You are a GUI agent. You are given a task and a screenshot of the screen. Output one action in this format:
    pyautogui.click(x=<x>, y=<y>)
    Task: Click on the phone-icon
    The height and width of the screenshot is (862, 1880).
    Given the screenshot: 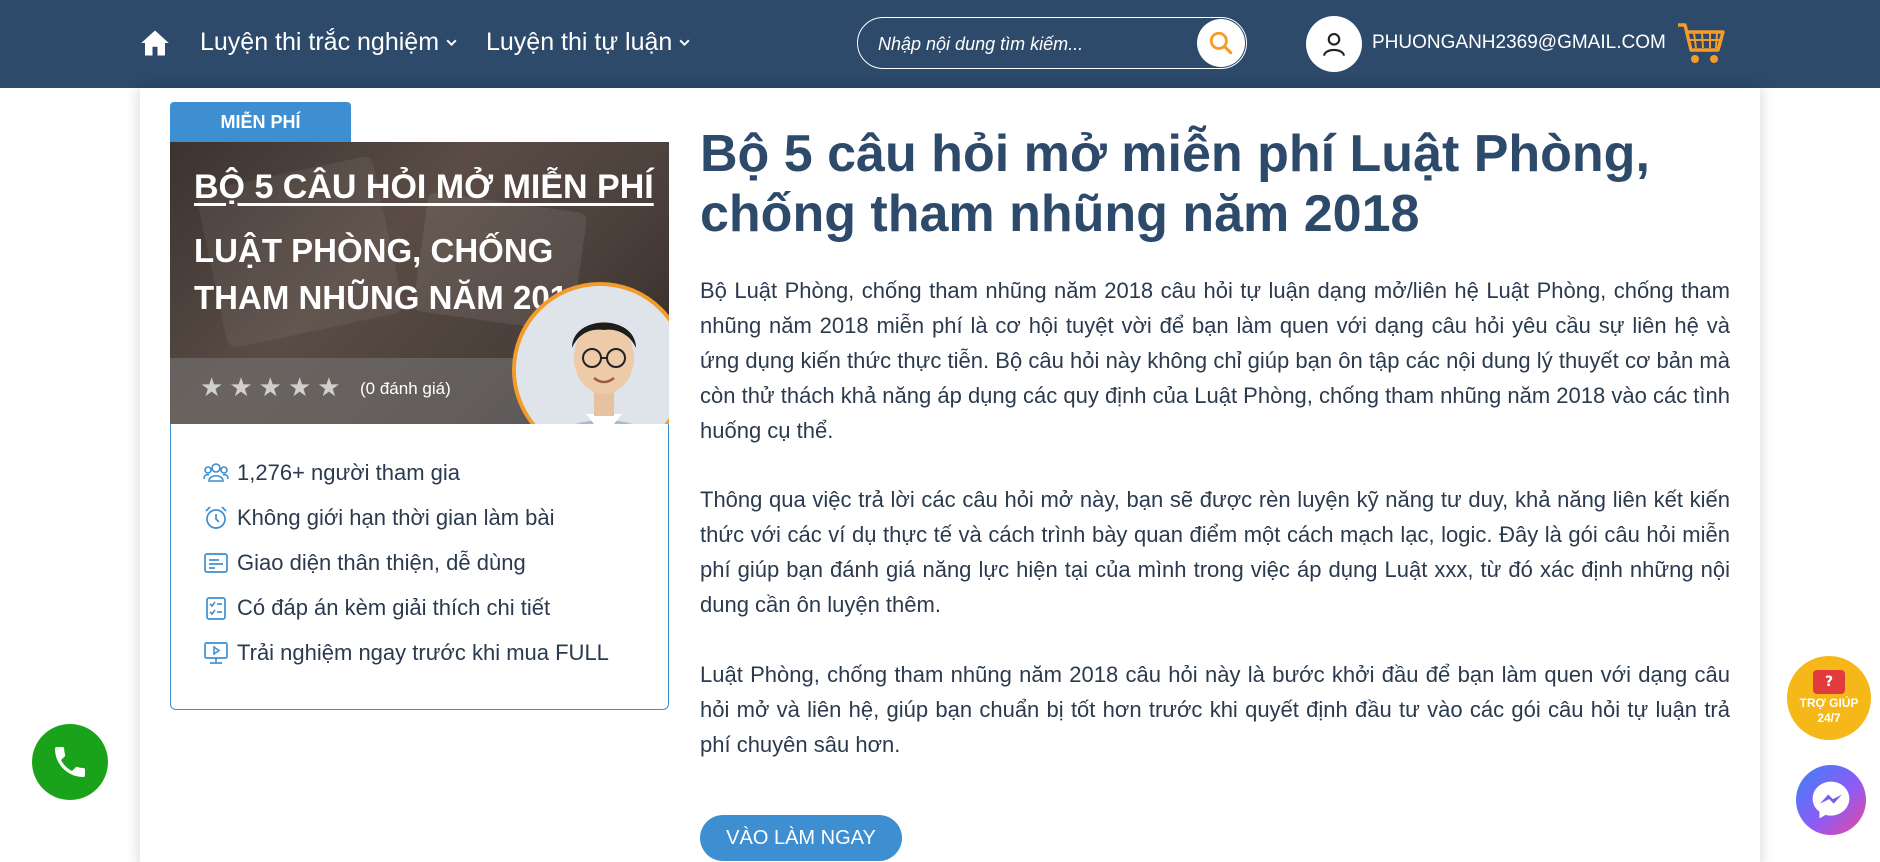 What is the action you would take?
    pyautogui.click(x=70, y=762)
    